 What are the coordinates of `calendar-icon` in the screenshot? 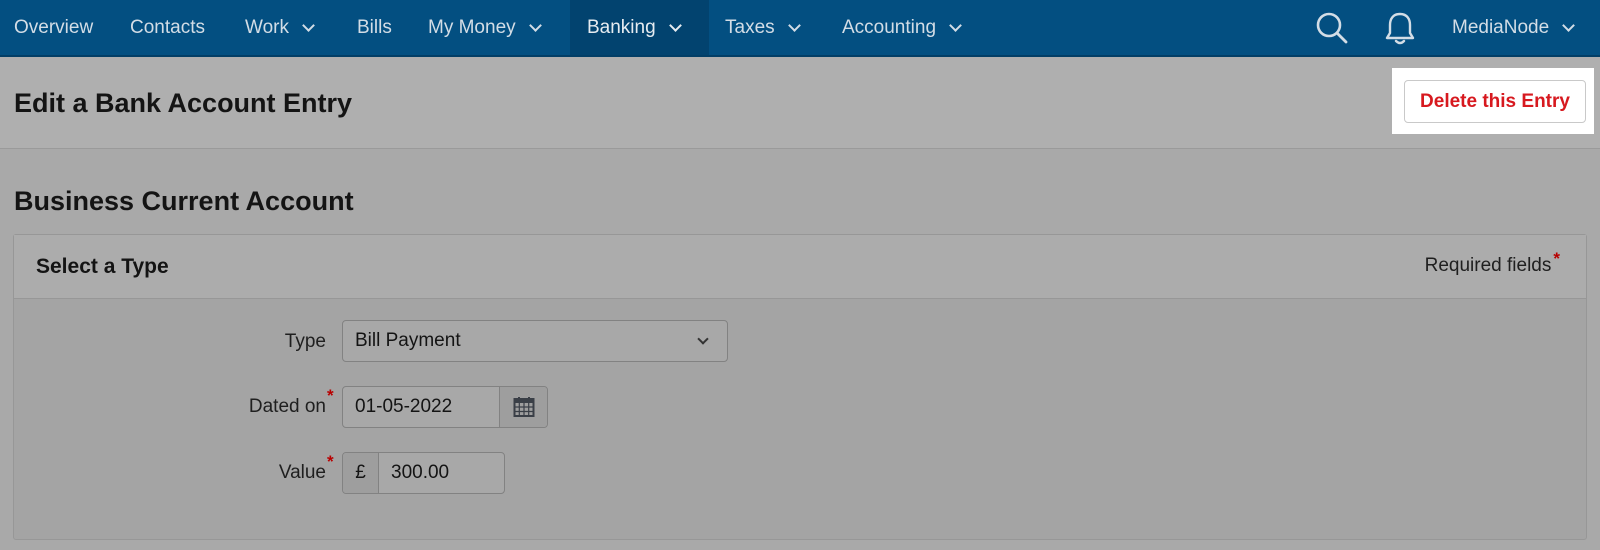 It's located at (523, 407).